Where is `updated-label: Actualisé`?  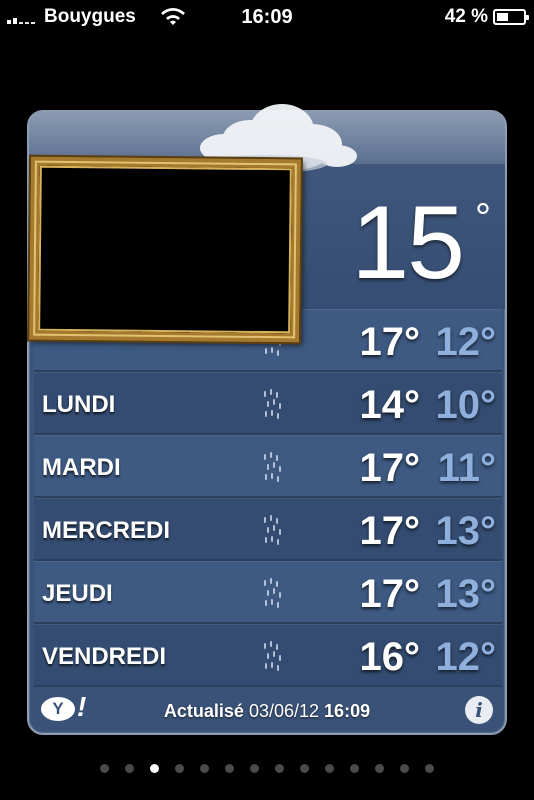 updated-label: Actualisé is located at coordinates (203, 711).